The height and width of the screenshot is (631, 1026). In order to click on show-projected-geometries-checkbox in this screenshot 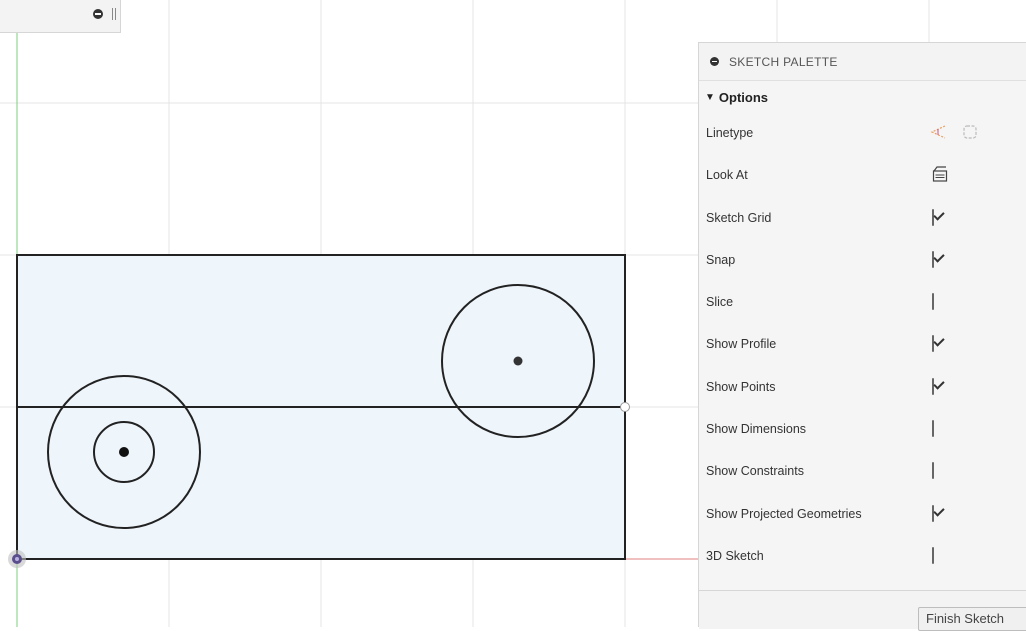, I will do `click(933, 513)`.